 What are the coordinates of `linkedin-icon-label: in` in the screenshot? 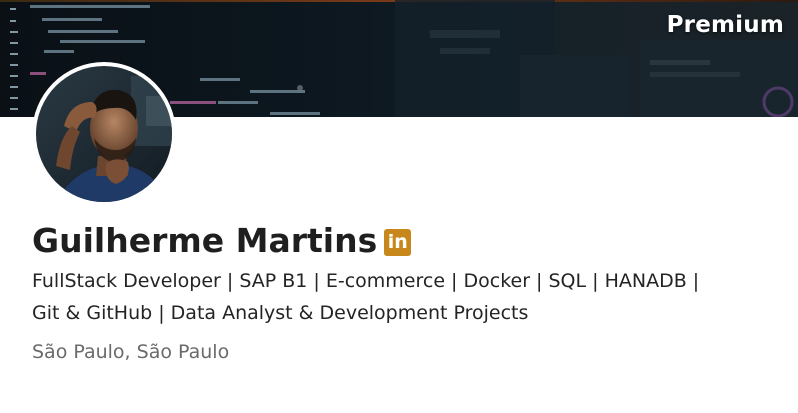 It's located at (397, 241).